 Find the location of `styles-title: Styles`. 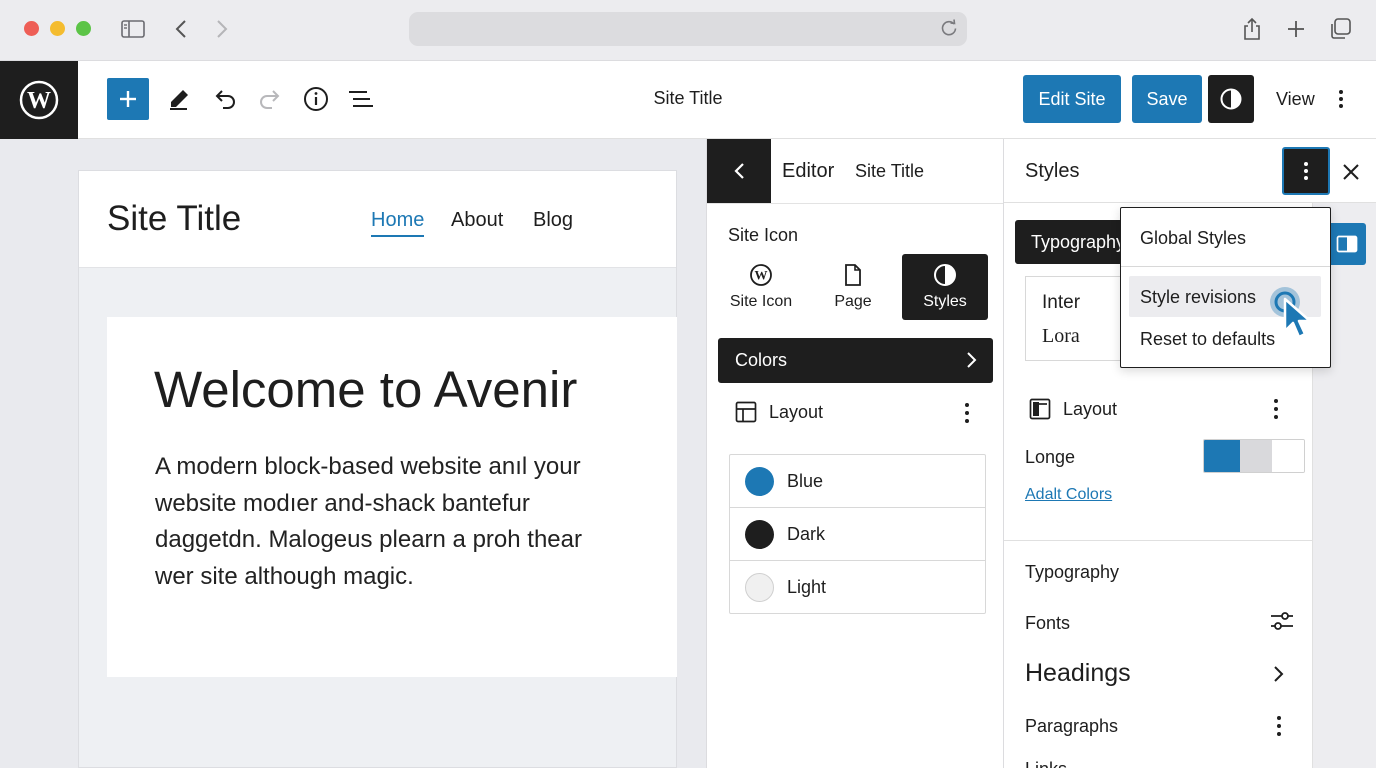

styles-title: Styles is located at coordinates (1052, 171).